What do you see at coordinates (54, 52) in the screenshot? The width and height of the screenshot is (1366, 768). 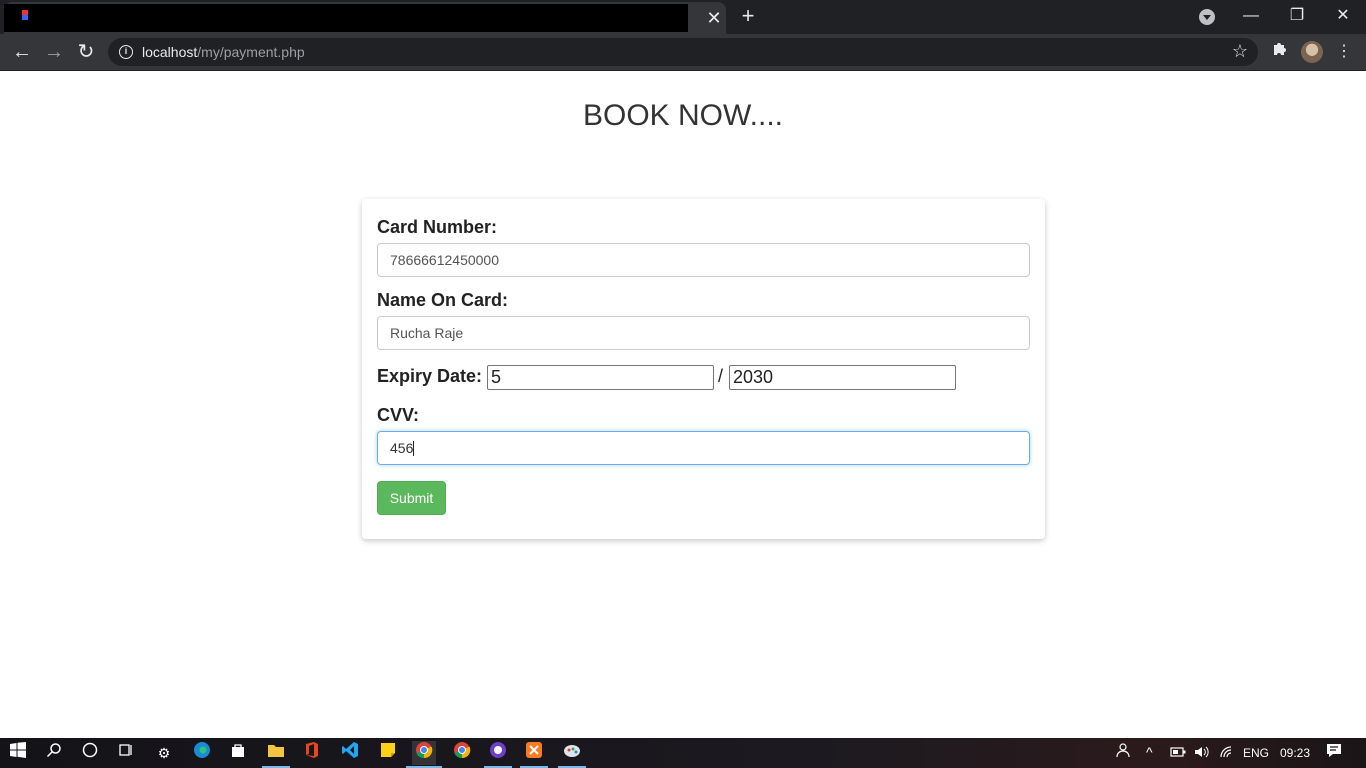 I see `forward-button: →` at bounding box center [54, 52].